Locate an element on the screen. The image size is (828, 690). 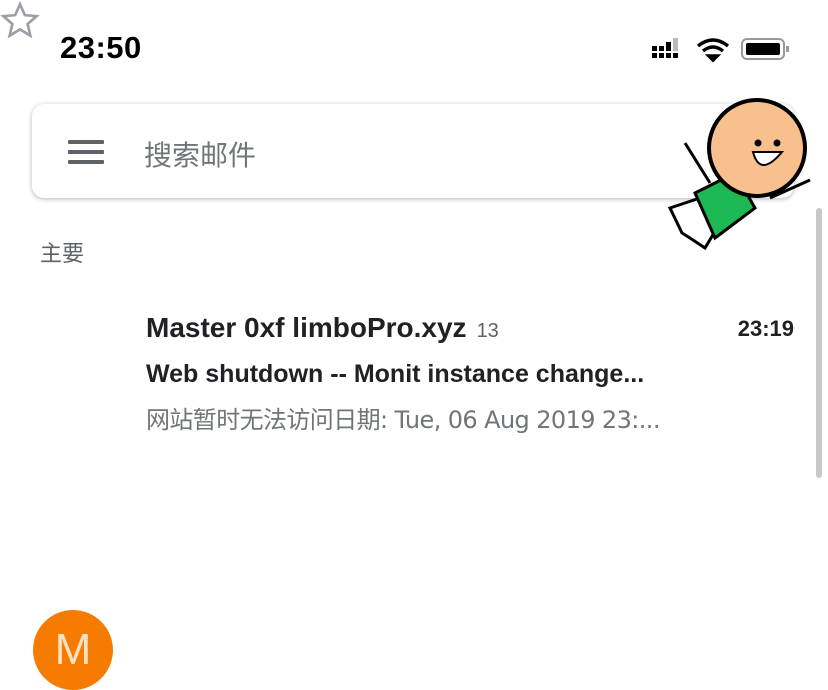
search-input: 搜索邮件 is located at coordinates (200, 154).